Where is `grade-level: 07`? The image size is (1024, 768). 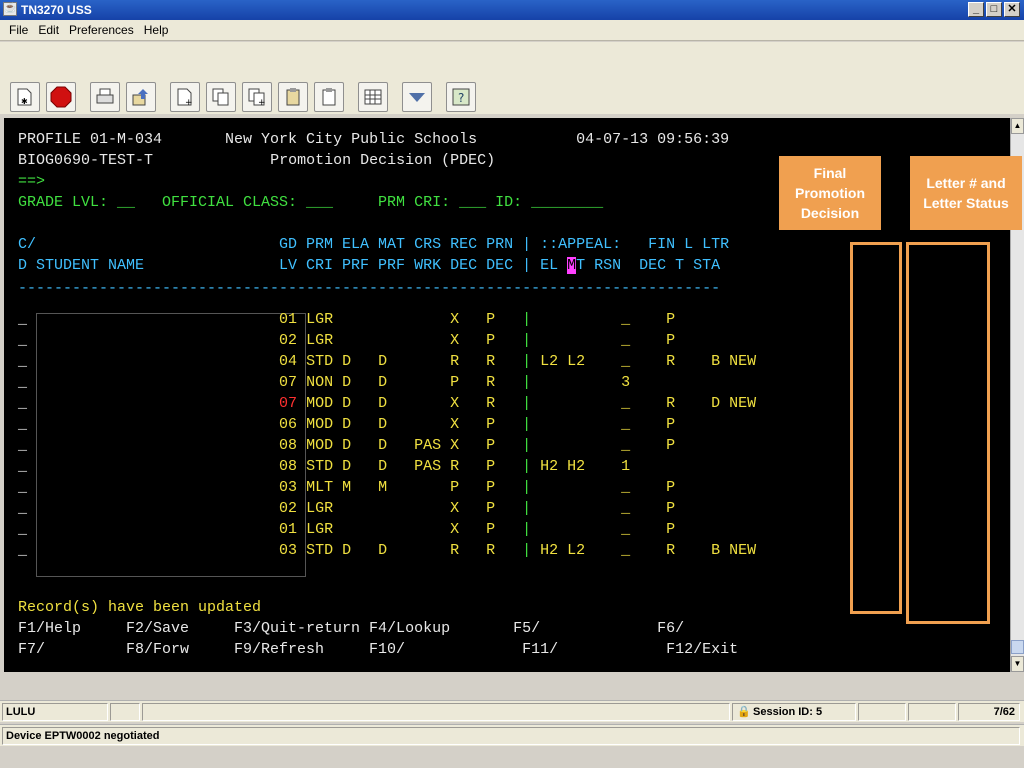 grade-level: 07 is located at coordinates (288, 382).